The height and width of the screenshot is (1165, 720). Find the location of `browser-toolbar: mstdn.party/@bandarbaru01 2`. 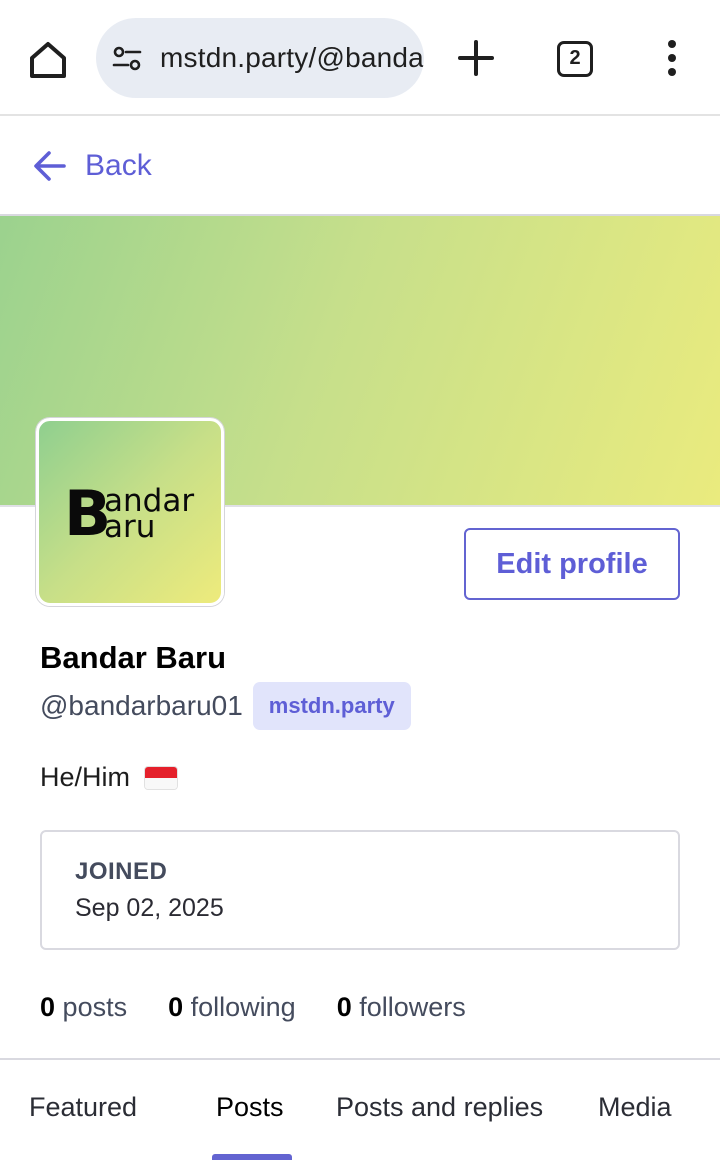

browser-toolbar: mstdn.party/@bandarbaru01 2 is located at coordinates (360, 58).